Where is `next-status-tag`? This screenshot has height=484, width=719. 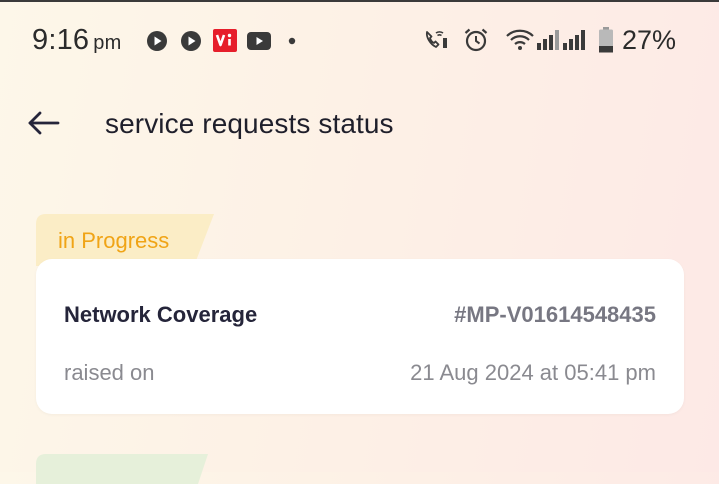
next-status-tag is located at coordinates (122, 469).